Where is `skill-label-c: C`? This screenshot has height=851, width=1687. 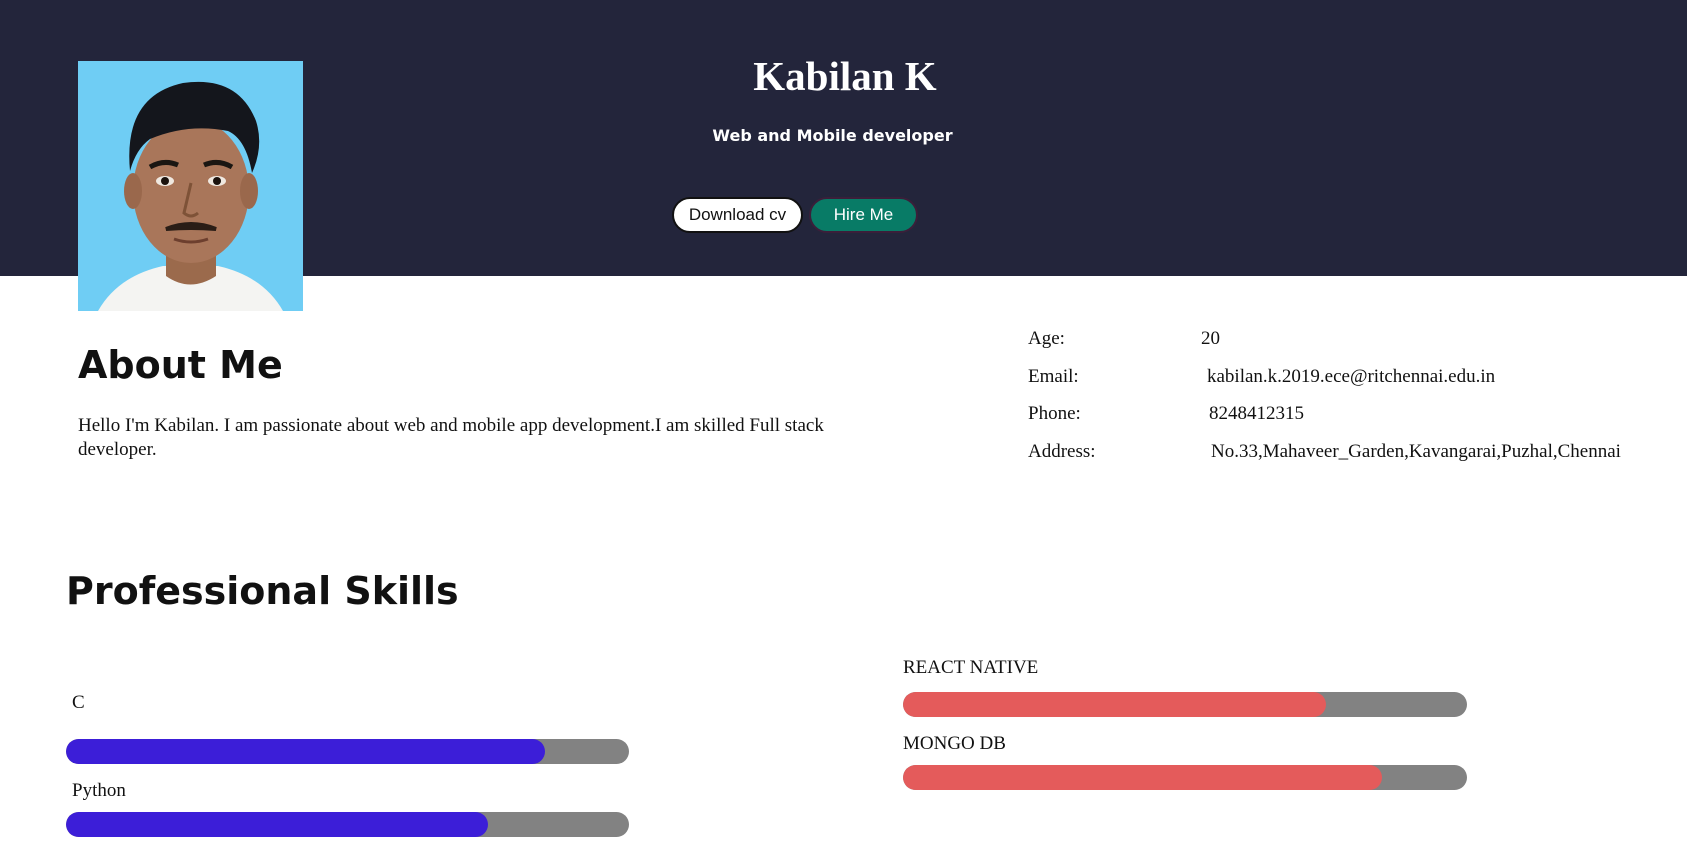
skill-label-c: C is located at coordinates (78, 702).